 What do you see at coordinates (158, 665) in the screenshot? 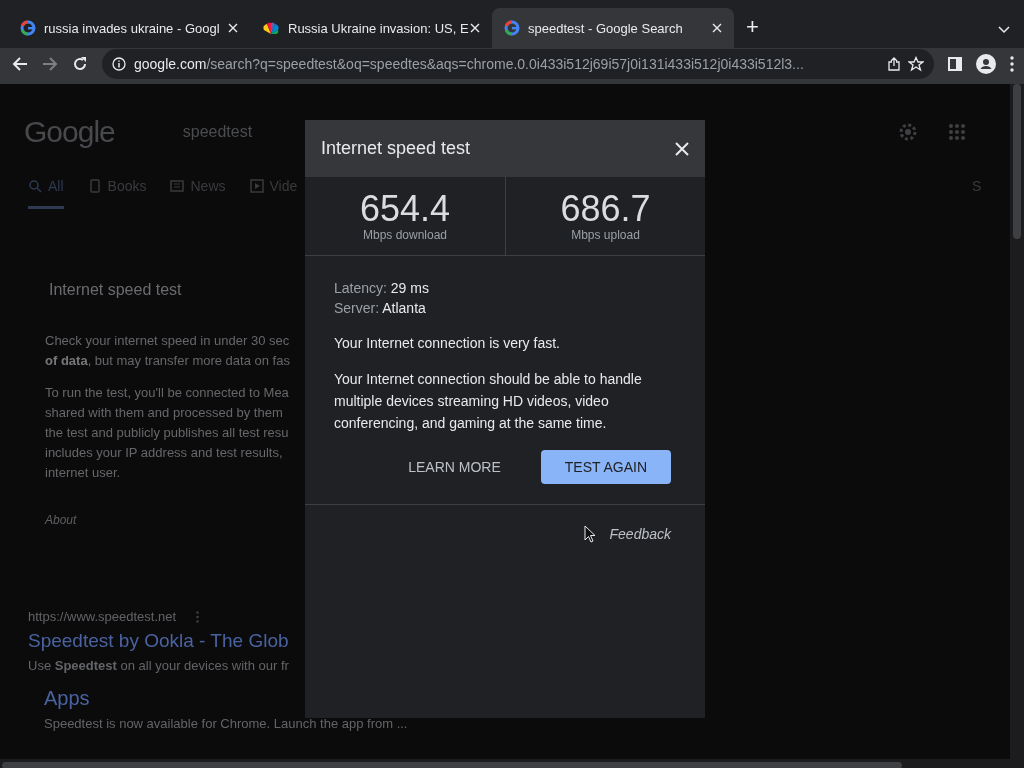
I see `result-snippet: Use Speedtest on all your devices with our fr` at bounding box center [158, 665].